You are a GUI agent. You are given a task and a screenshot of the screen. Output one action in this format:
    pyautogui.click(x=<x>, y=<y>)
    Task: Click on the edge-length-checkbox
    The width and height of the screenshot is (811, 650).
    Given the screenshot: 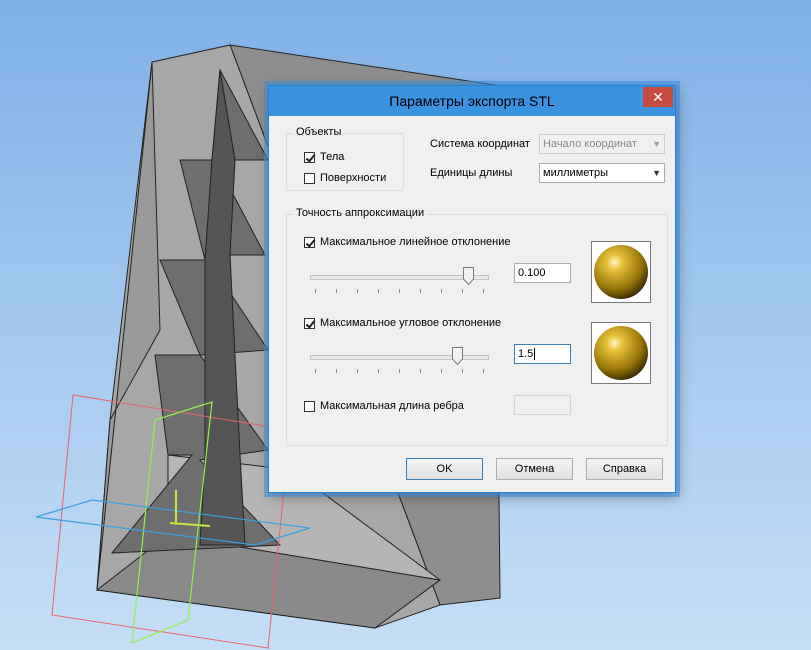 What is the action you would take?
    pyautogui.click(x=309, y=406)
    